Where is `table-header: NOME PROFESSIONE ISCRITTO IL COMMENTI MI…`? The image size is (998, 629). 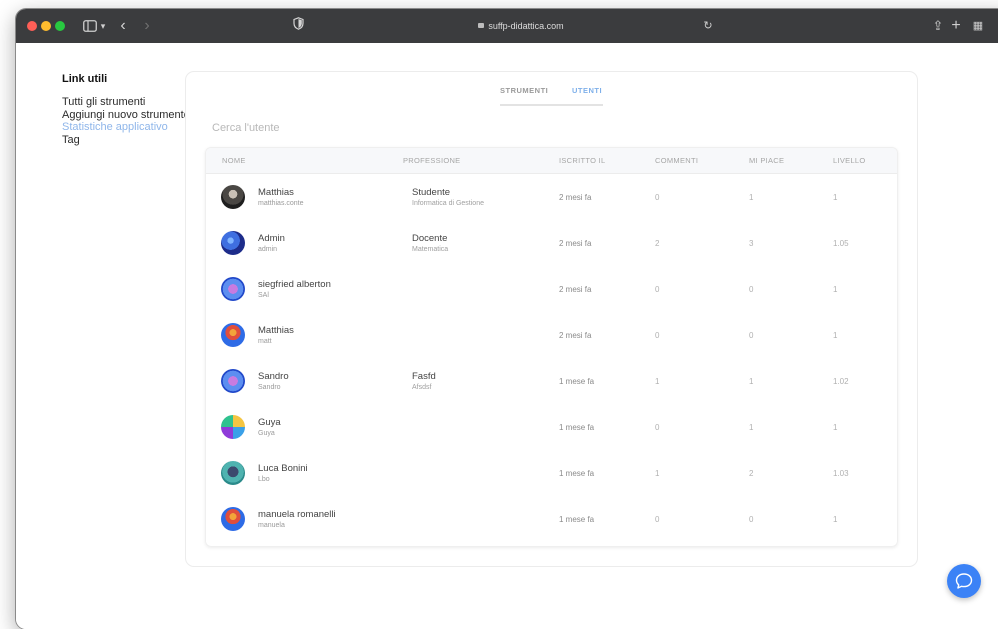 table-header: NOME PROFESSIONE ISCRITTO IL COMMENTI MI… is located at coordinates (551, 161).